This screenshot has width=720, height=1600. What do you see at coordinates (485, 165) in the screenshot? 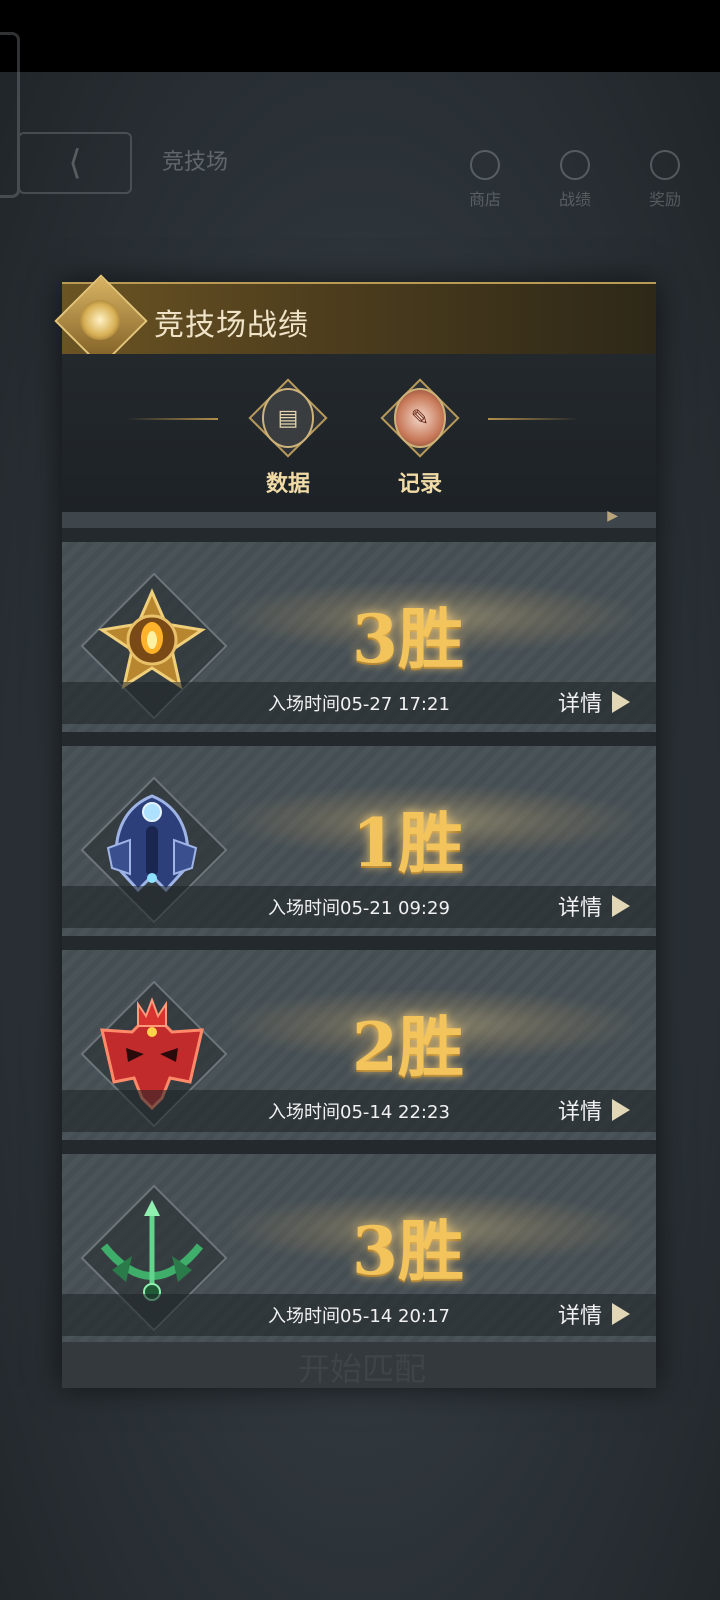
I see `shop-icon` at bounding box center [485, 165].